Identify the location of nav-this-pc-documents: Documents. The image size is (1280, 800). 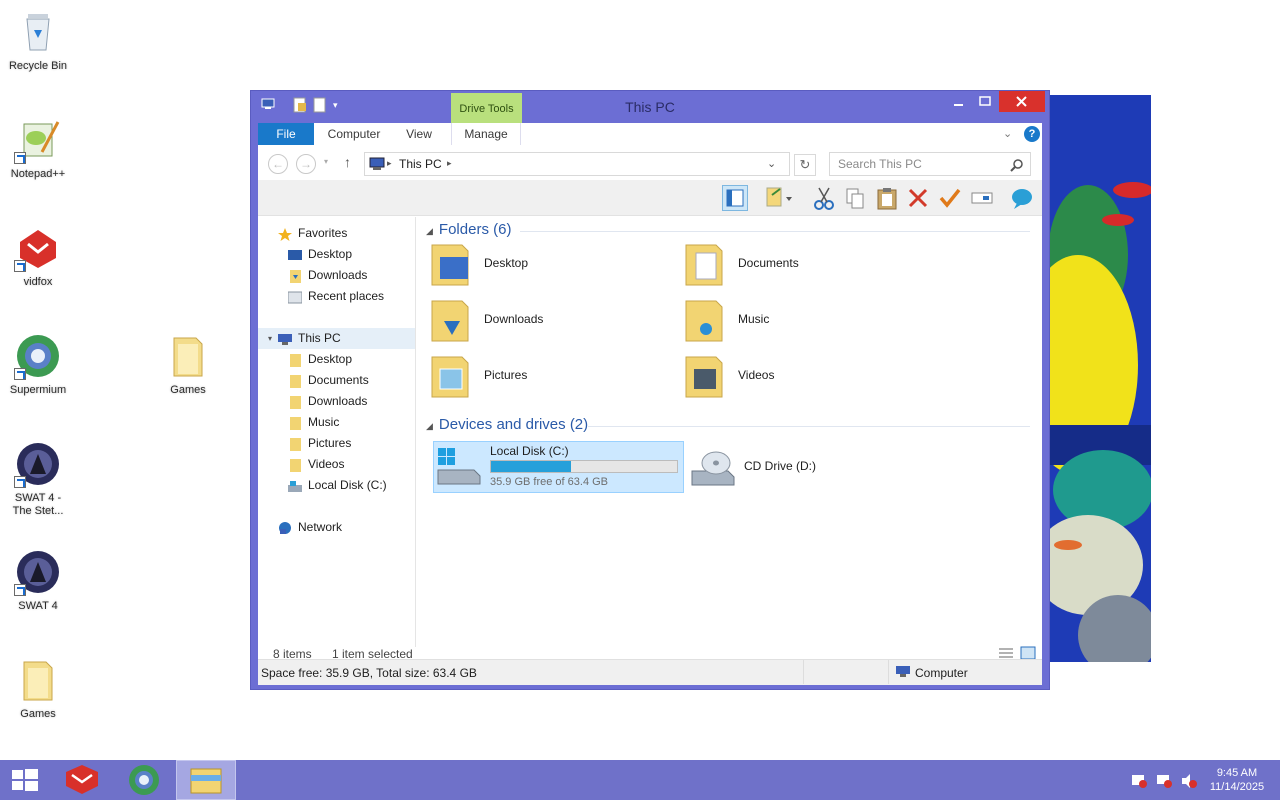
(336, 380).